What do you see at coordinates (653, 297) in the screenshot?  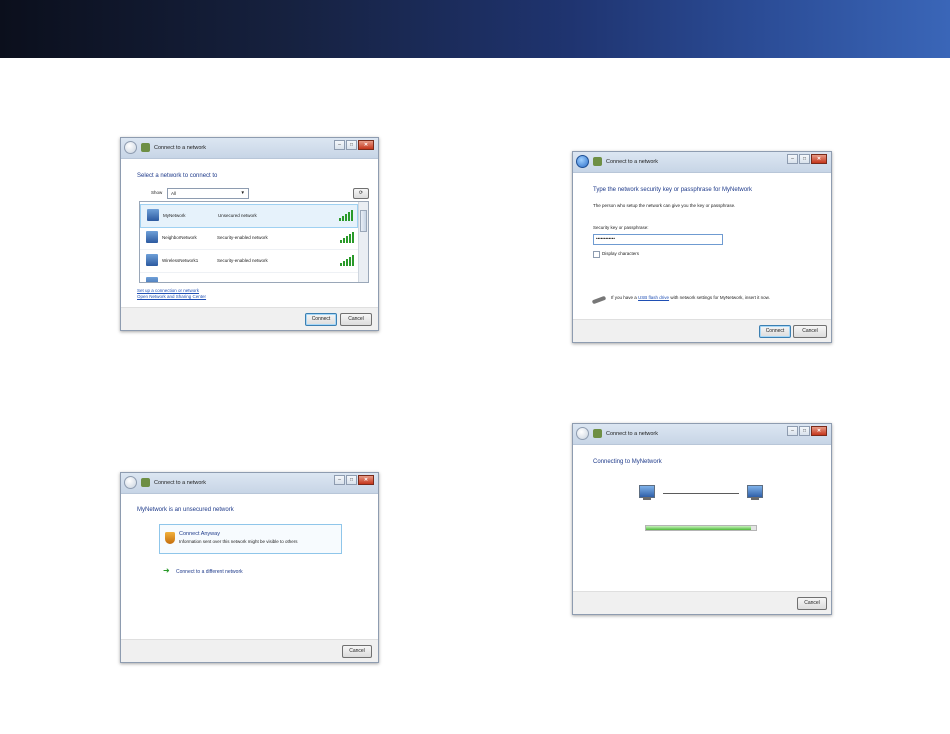 I see `usb-flash-drive-link: USB flash drive` at bounding box center [653, 297].